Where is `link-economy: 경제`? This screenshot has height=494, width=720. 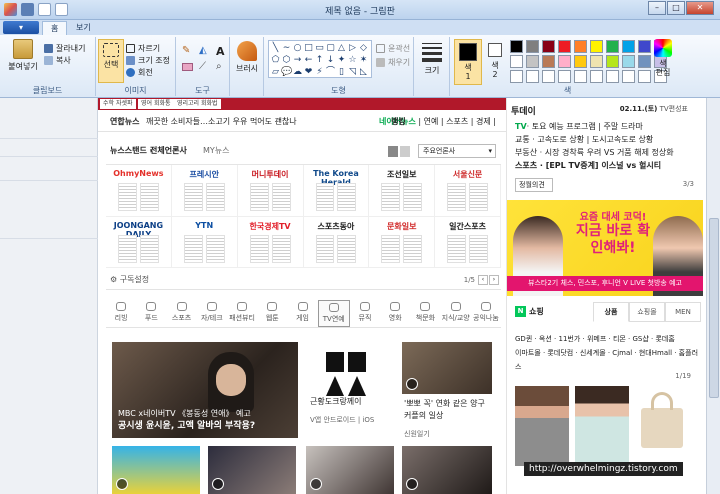 link-economy: 경제 is located at coordinates (483, 121).